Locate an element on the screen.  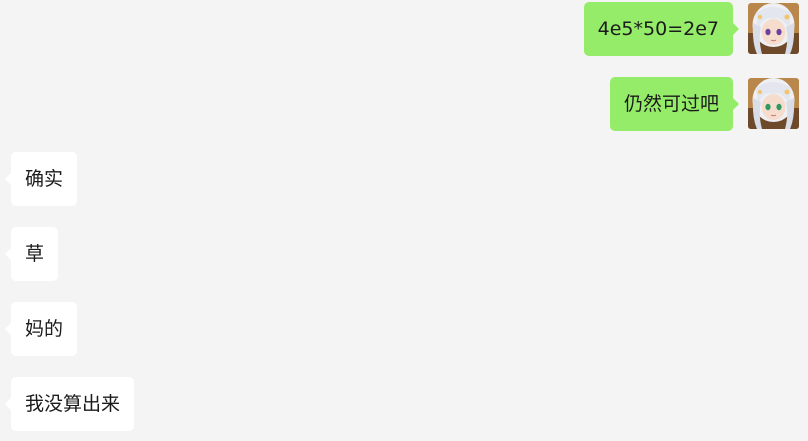
message-bubble: 我没算出来 is located at coordinates (69, 404).